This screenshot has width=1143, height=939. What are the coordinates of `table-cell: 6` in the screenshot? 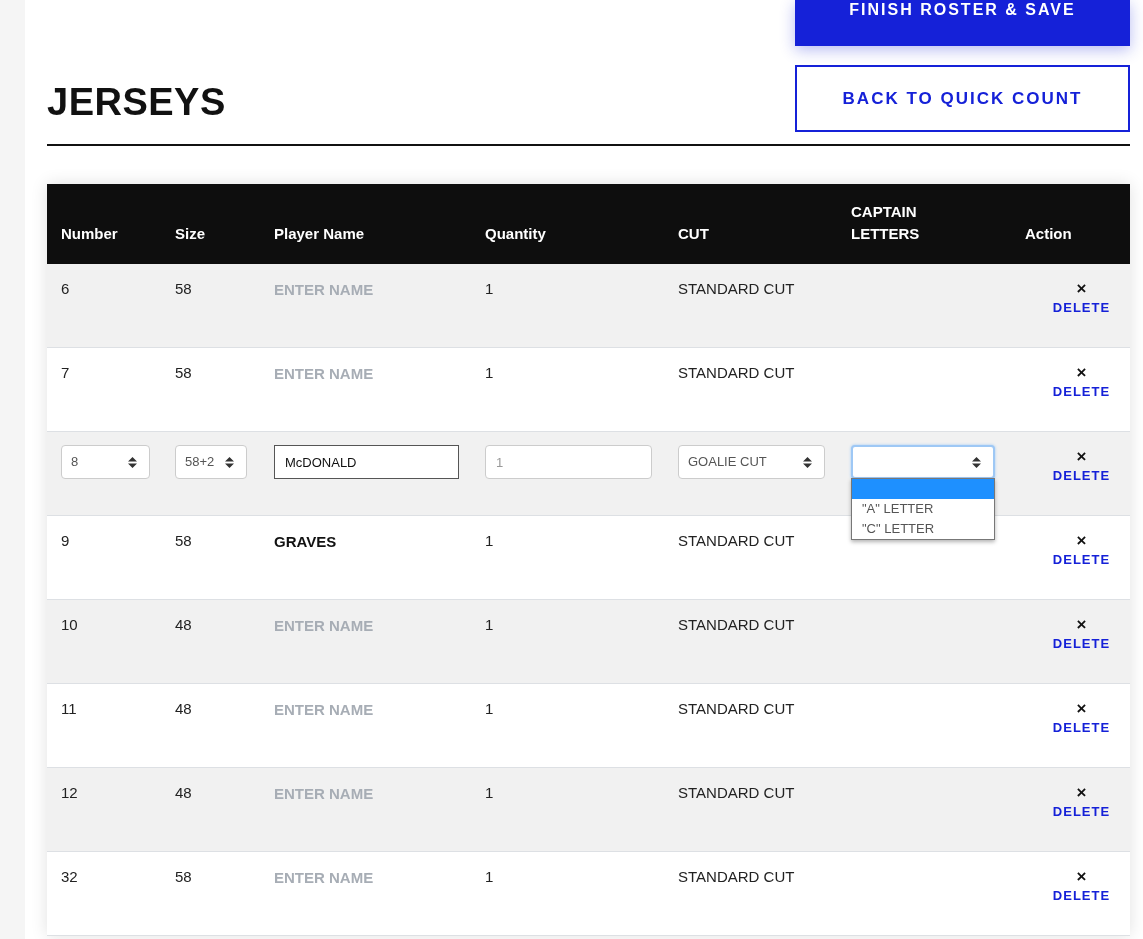 It's located at (65, 288).